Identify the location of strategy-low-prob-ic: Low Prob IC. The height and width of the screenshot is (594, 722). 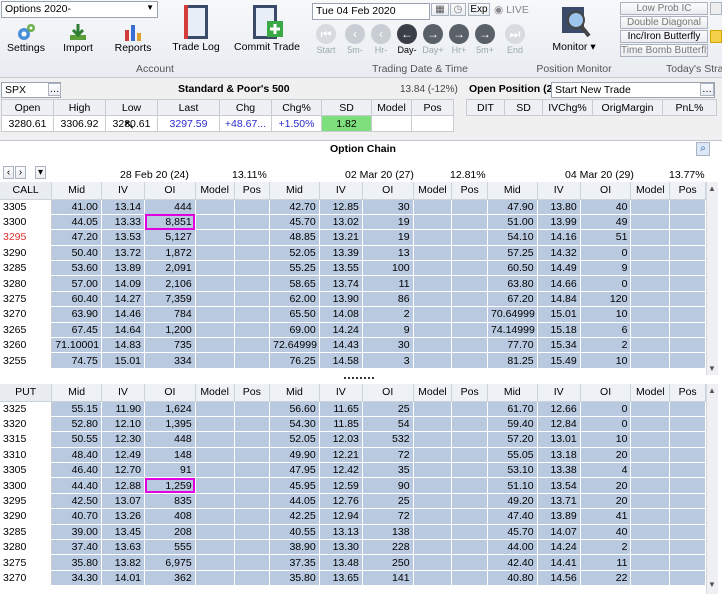
(664, 8).